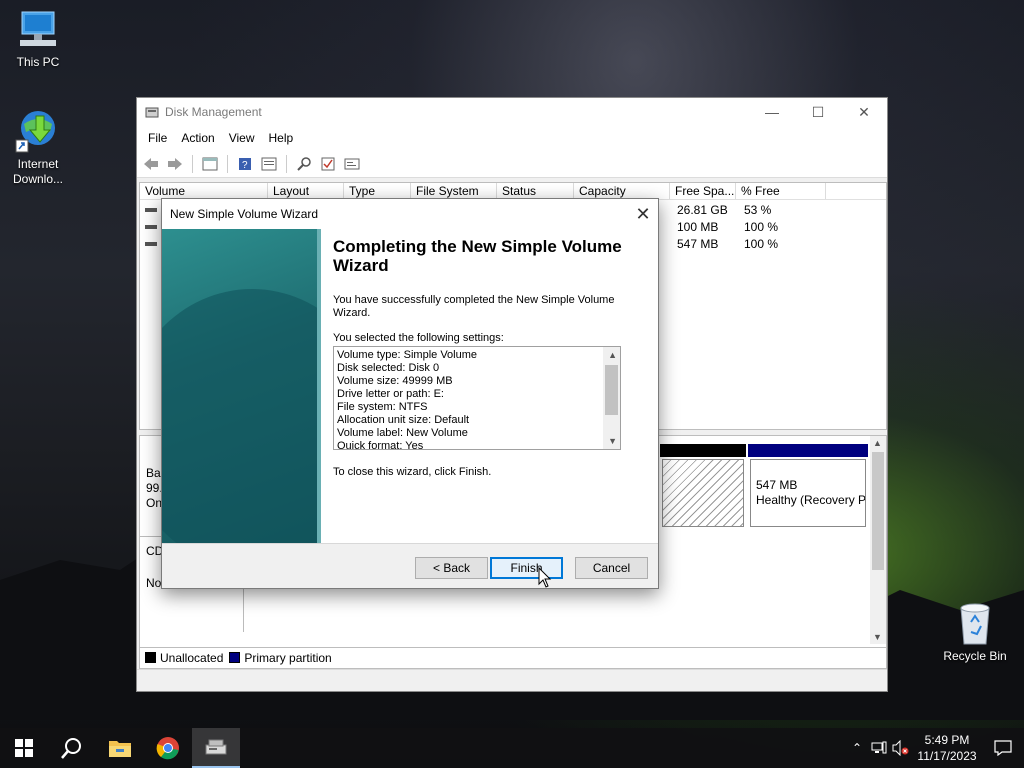 This screenshot has width=1024, height=768. I want to click on taskbar-file-explorer, so click(120, 748).